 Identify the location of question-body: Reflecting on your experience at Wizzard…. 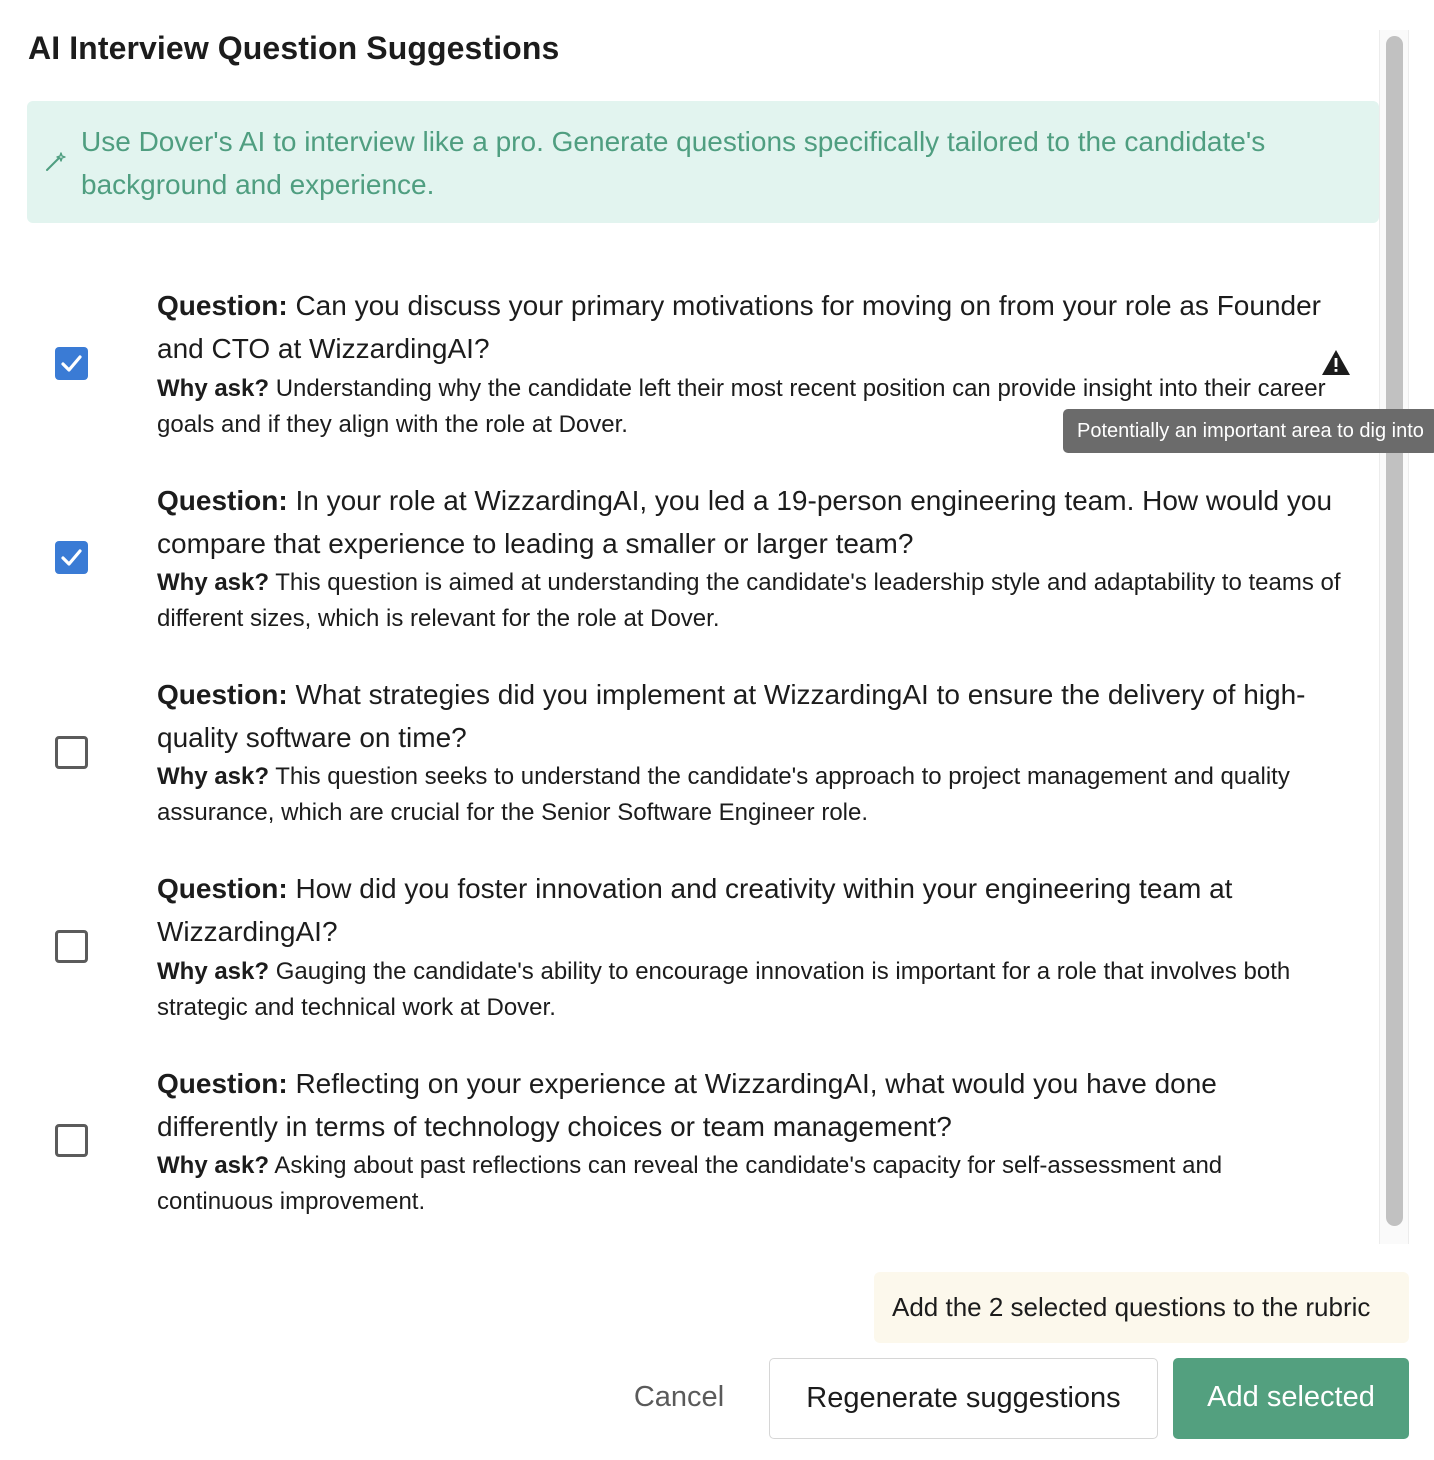
(687, 1105).